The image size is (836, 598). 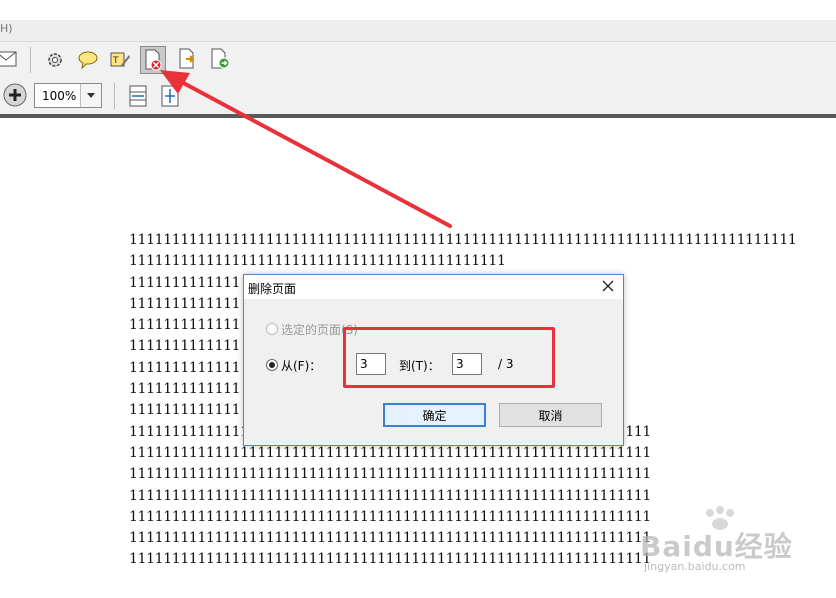 I want to click on watermark-sub: jingyan.baidu.com, so click(x=695, y=566).